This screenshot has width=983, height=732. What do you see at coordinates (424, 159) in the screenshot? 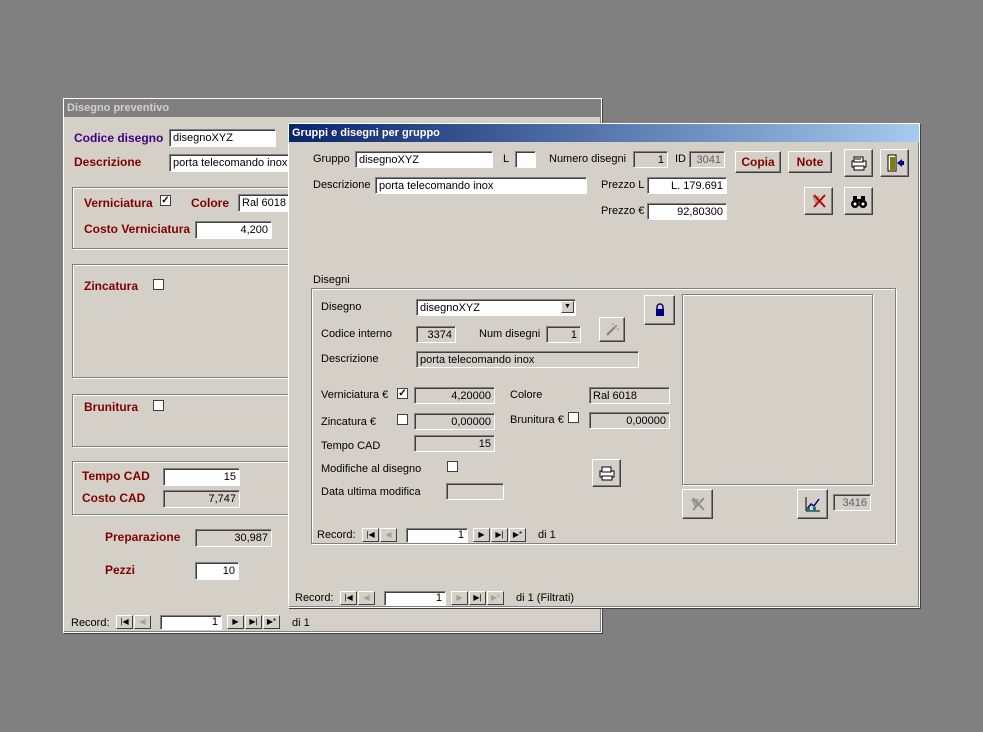
I see `gruppo-field: disegnoXYZ` at bounding box center [424, 159].